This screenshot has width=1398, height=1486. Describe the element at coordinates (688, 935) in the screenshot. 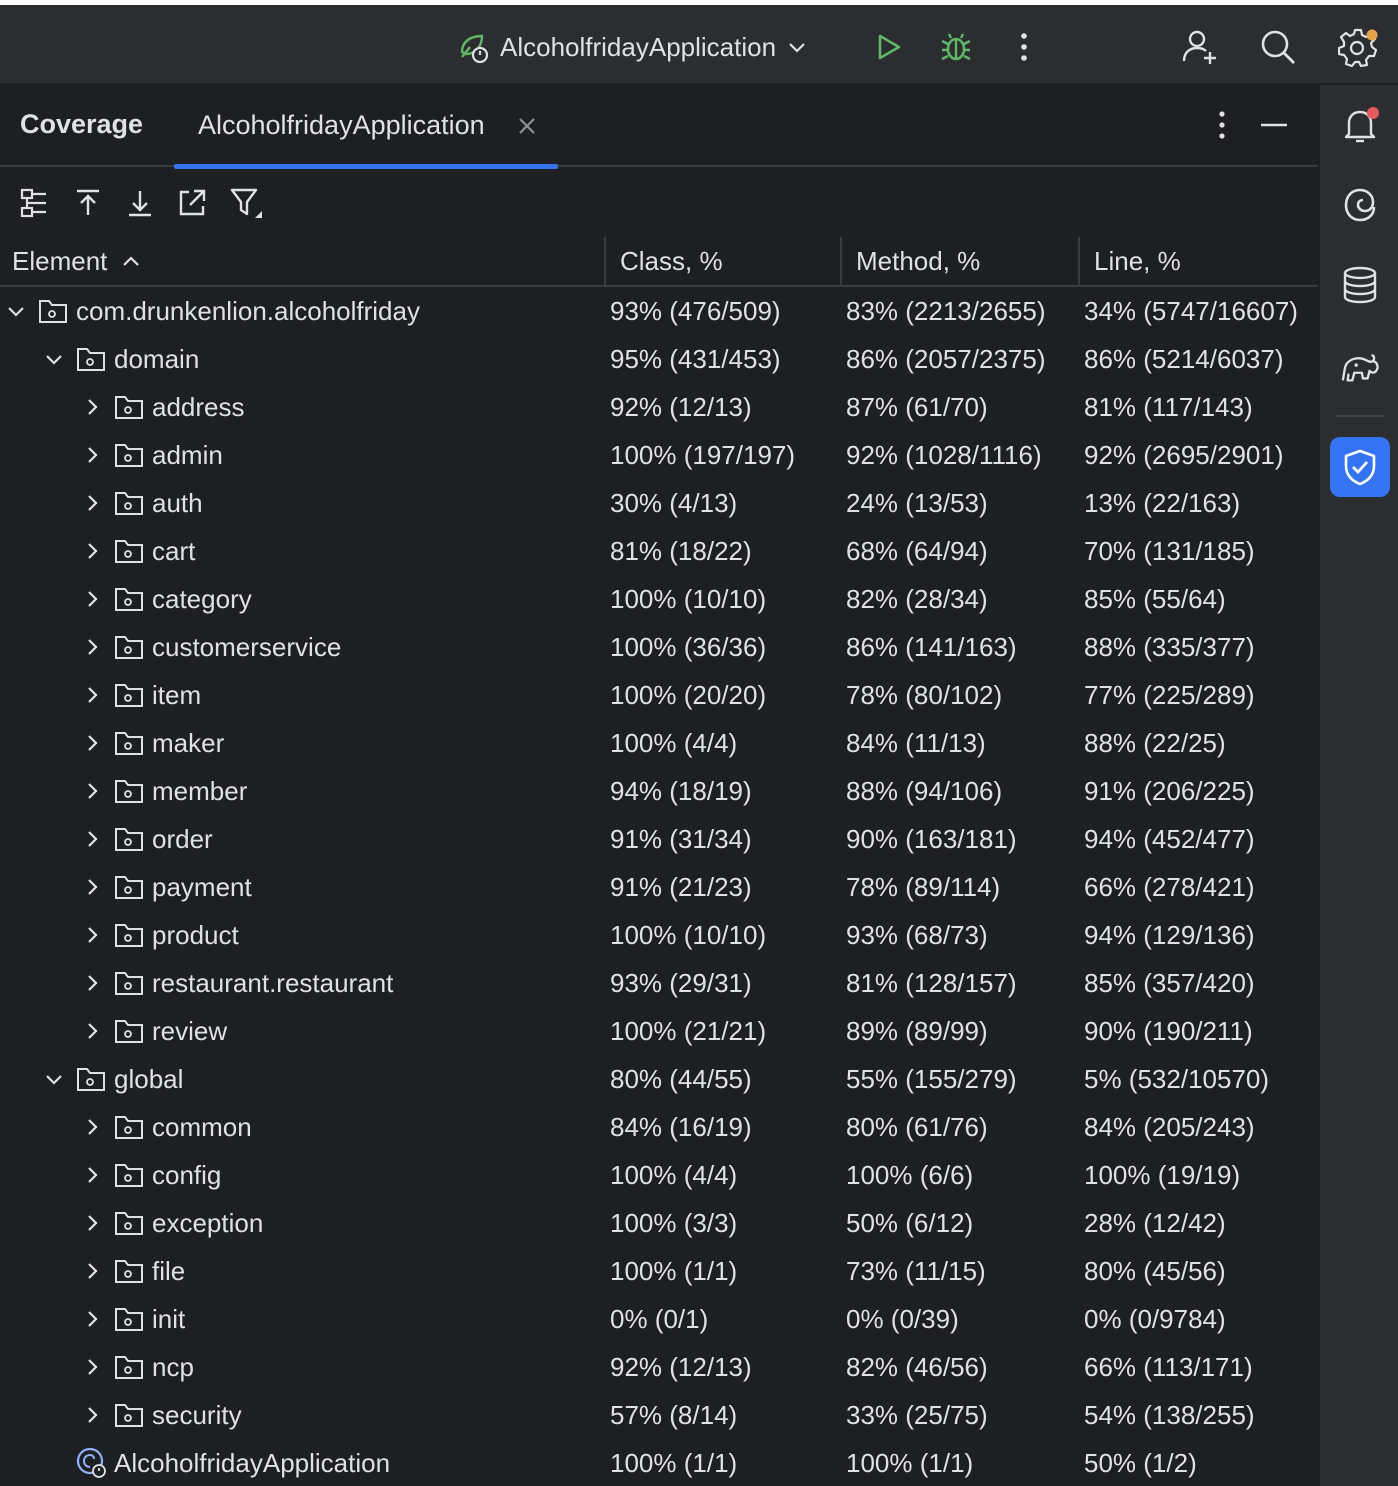

I see `class-coverage-value: 100% (10/10)` at that location.